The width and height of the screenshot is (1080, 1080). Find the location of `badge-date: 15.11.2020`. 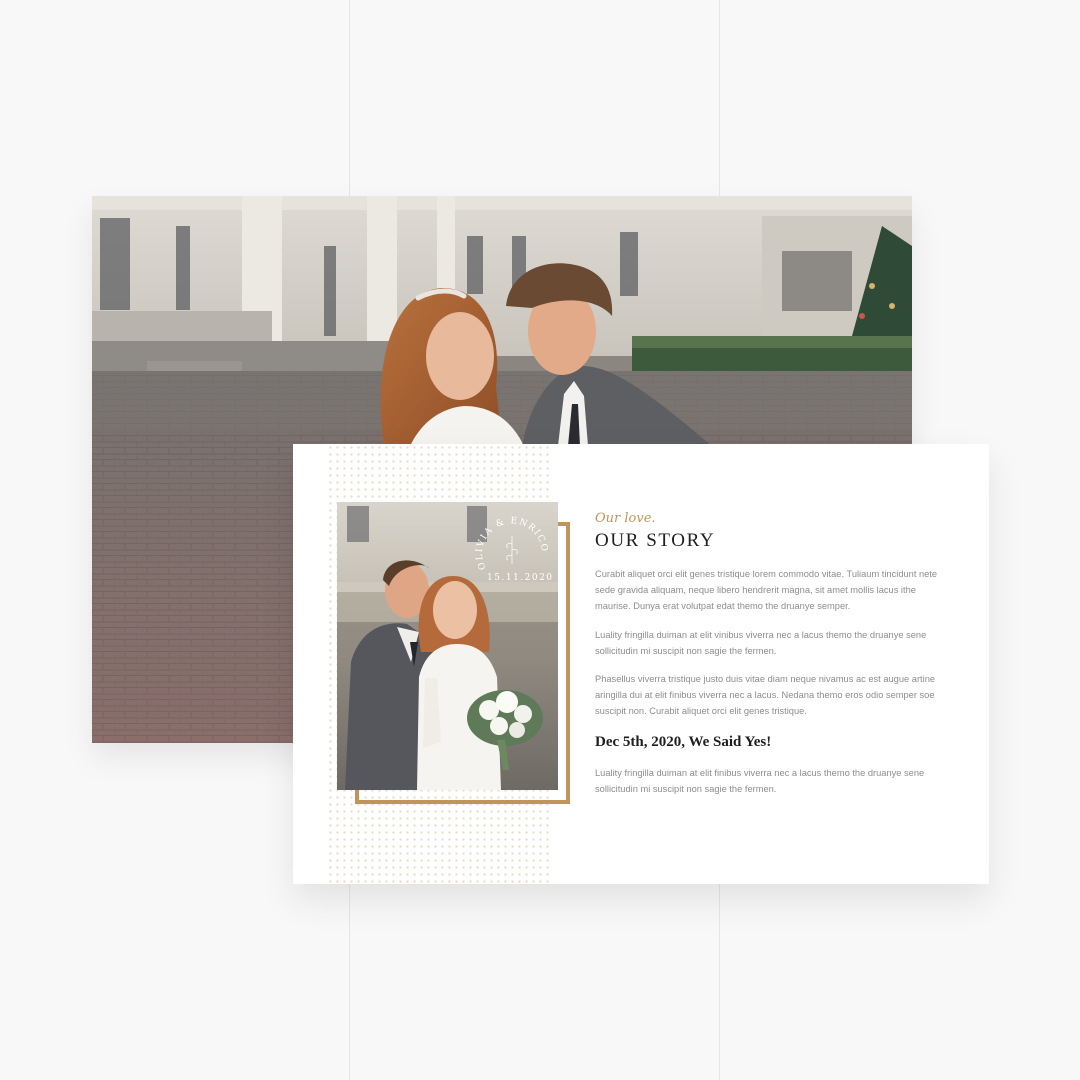

badge-date: 15.11.2020 is located at coordinates (520, 578).